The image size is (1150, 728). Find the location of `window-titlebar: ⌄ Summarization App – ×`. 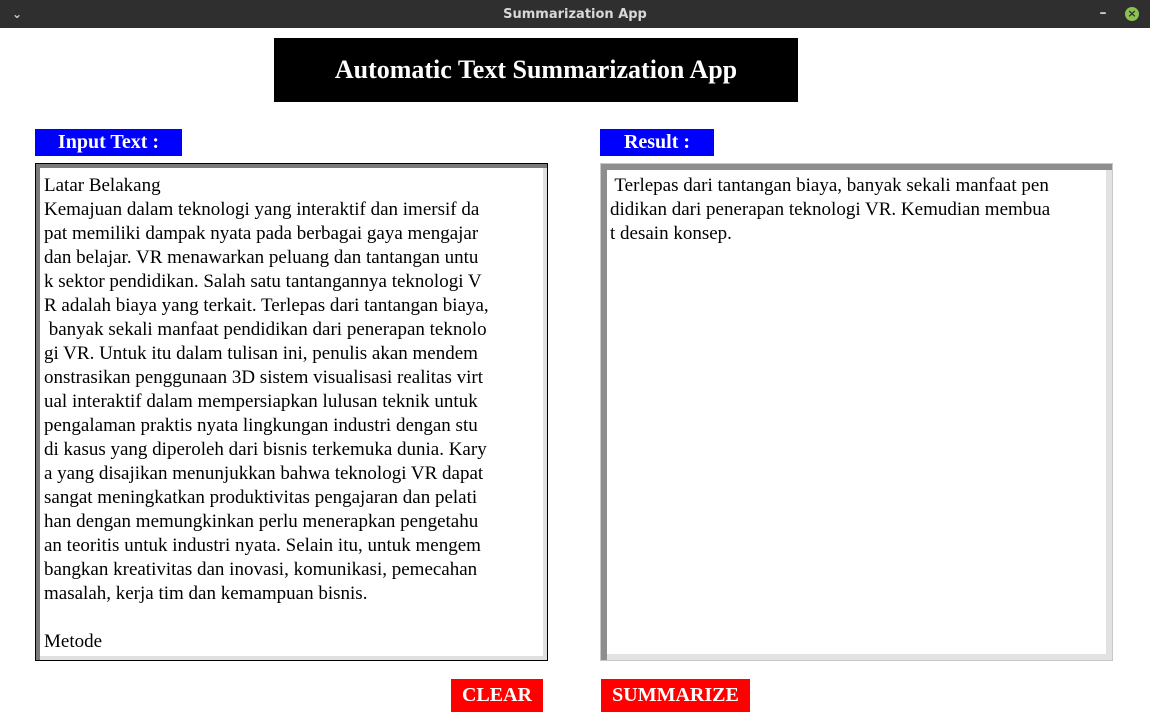

window-titlebar: ⌄ Summarization App – × is located at coordinates (575, 14).